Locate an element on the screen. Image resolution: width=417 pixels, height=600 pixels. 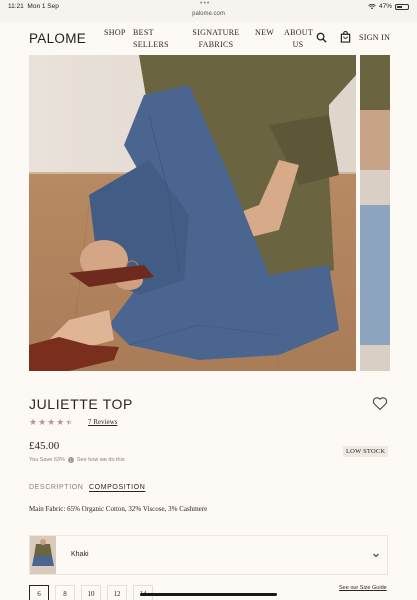
size-option: 10 is located at coordinates (91, 592).